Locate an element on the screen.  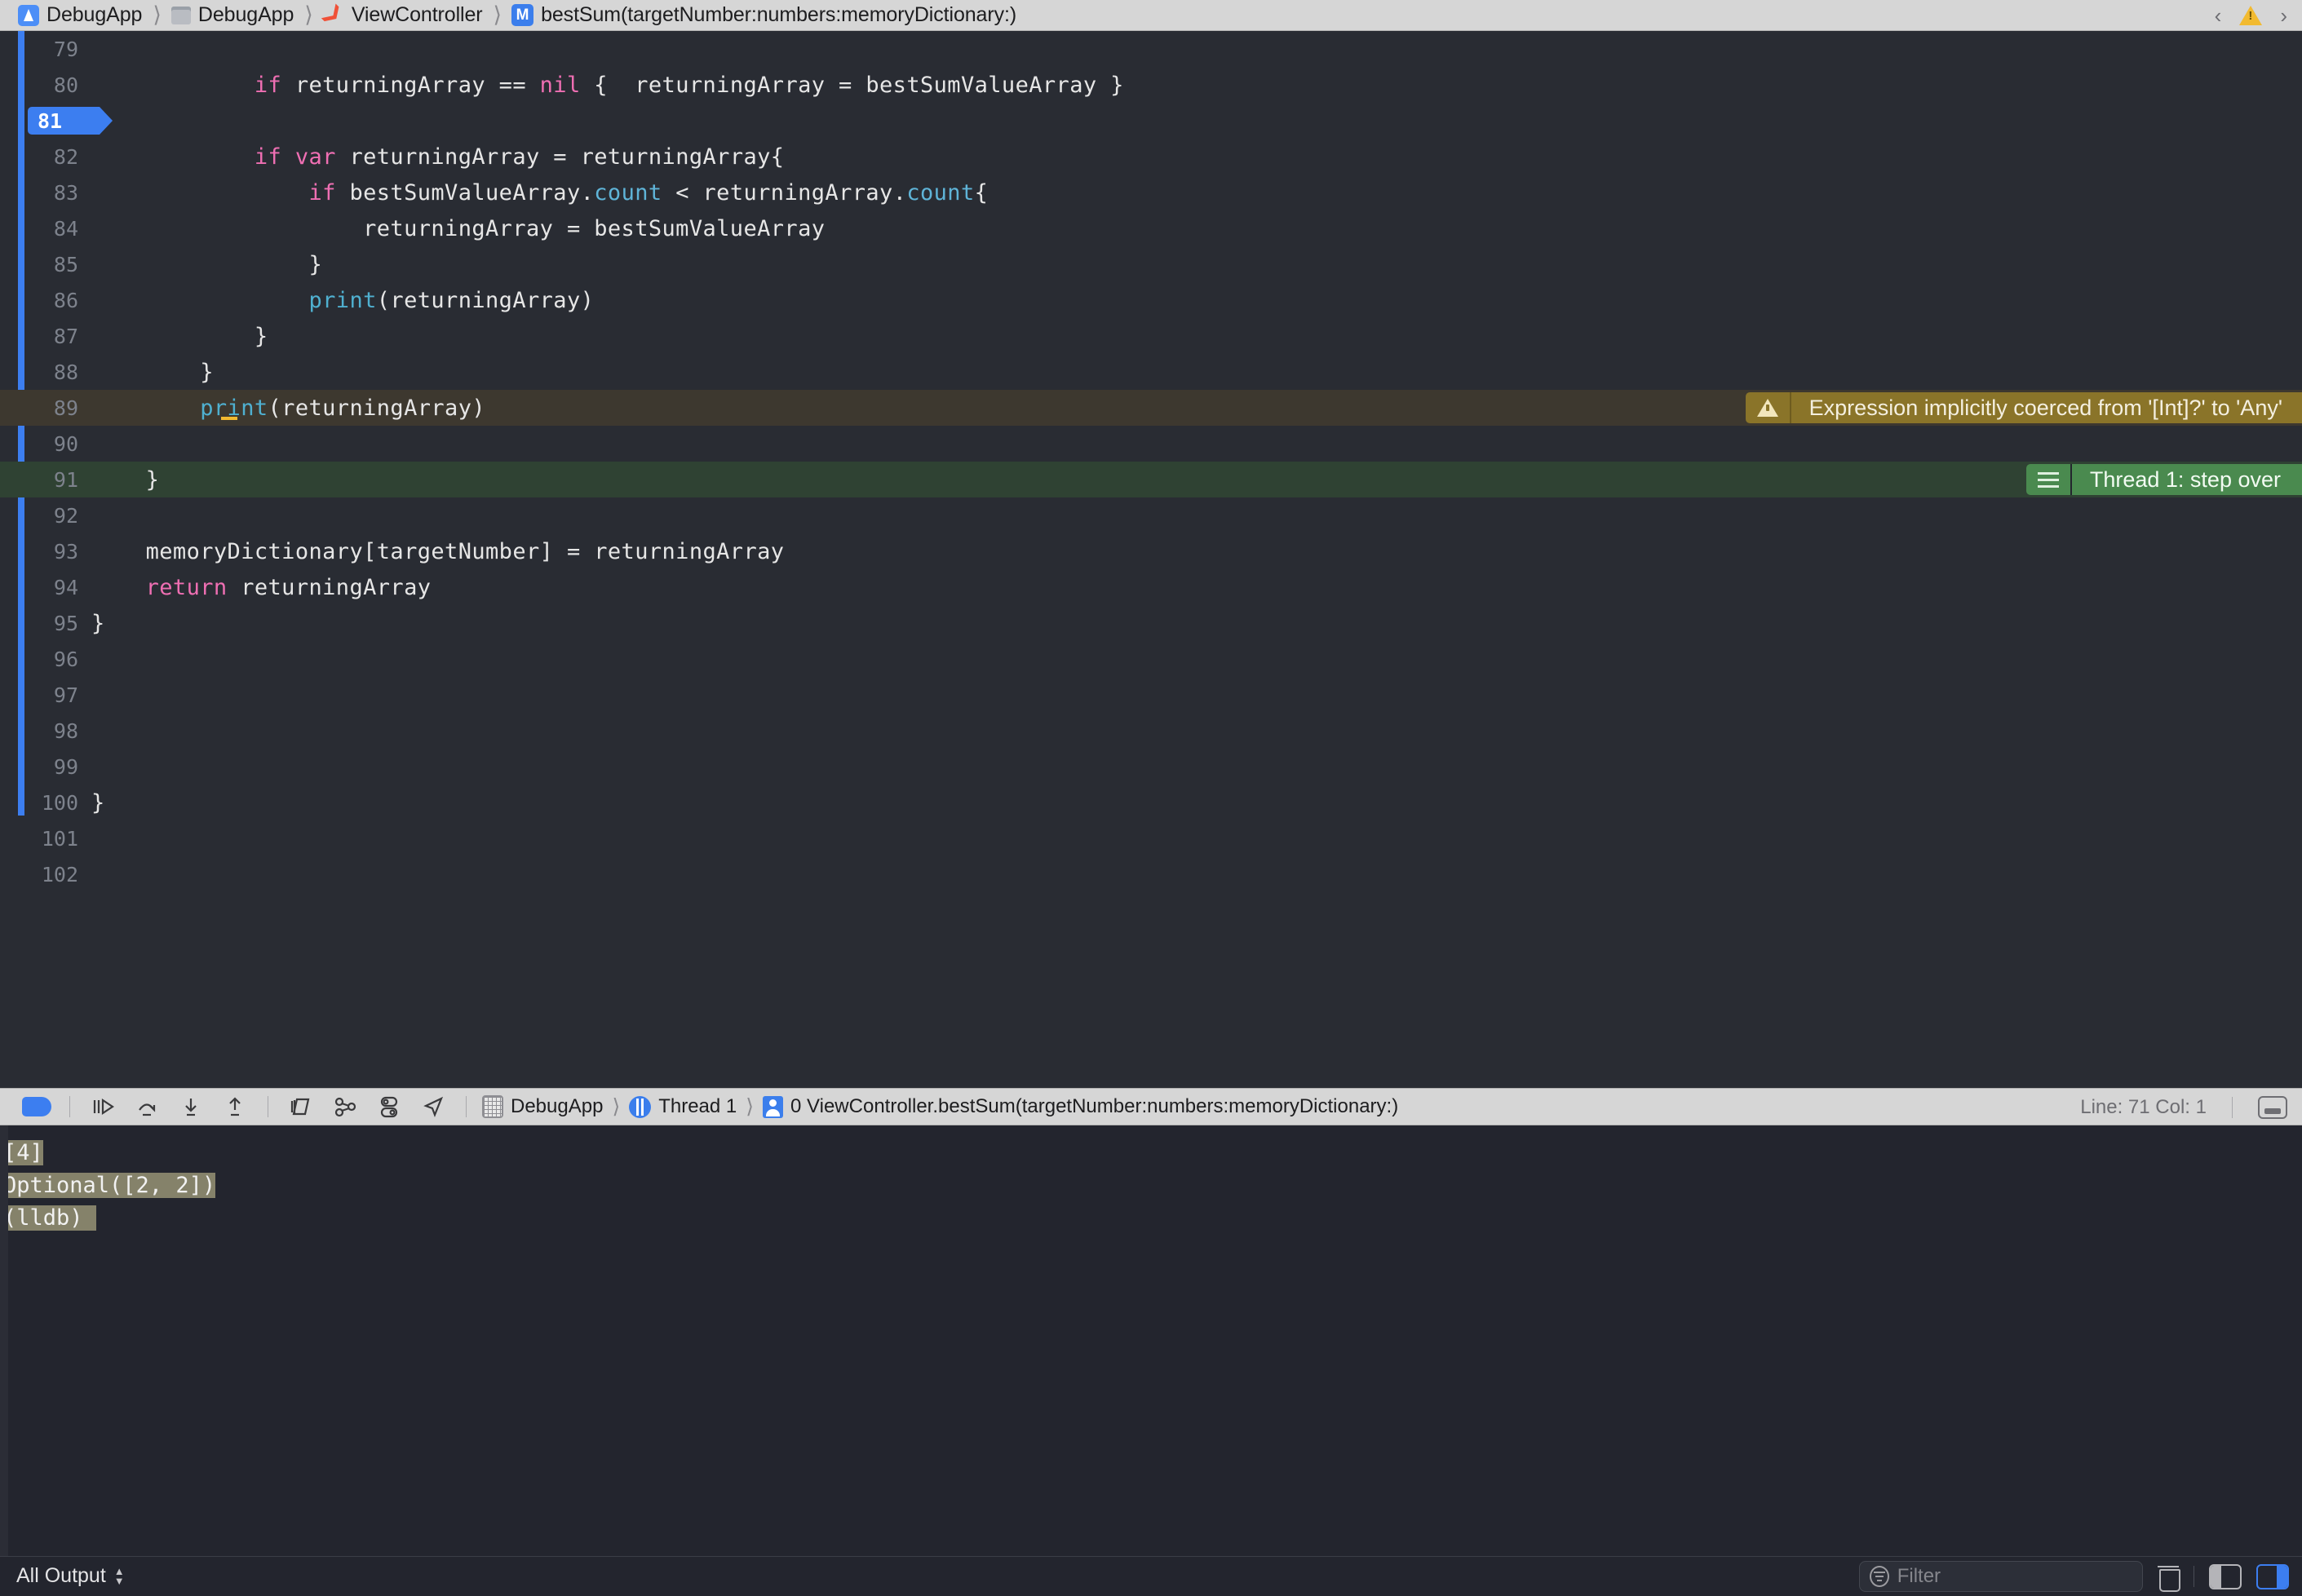
line-number: 86 is located at coordinates (45, 300).